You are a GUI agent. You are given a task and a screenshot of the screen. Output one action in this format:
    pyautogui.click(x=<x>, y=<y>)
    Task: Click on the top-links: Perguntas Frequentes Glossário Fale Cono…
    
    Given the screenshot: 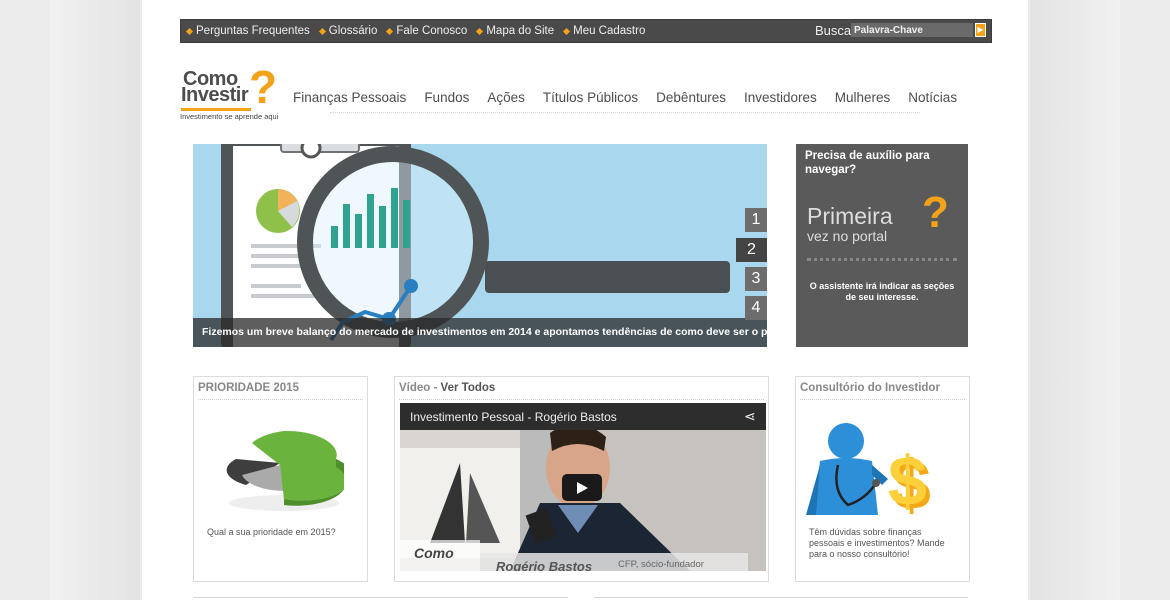 What is the action you would take?
    pyautogui.click(x=415, y=31)
    